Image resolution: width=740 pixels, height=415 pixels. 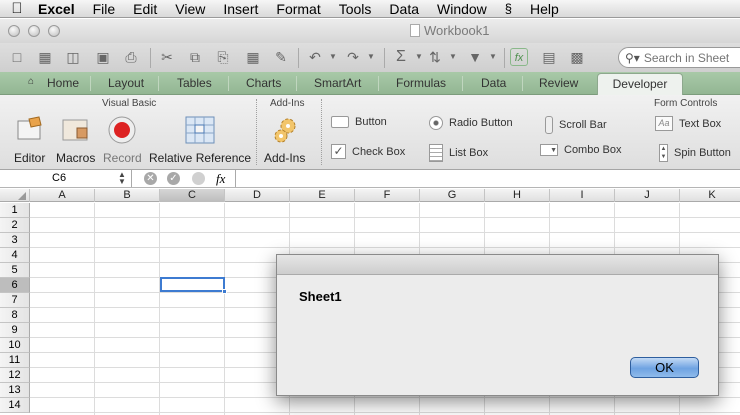 What do you see at coordinates (582, 195) in the screenshot?
I see `column-header-i: I` at bounding box center [582, 195].